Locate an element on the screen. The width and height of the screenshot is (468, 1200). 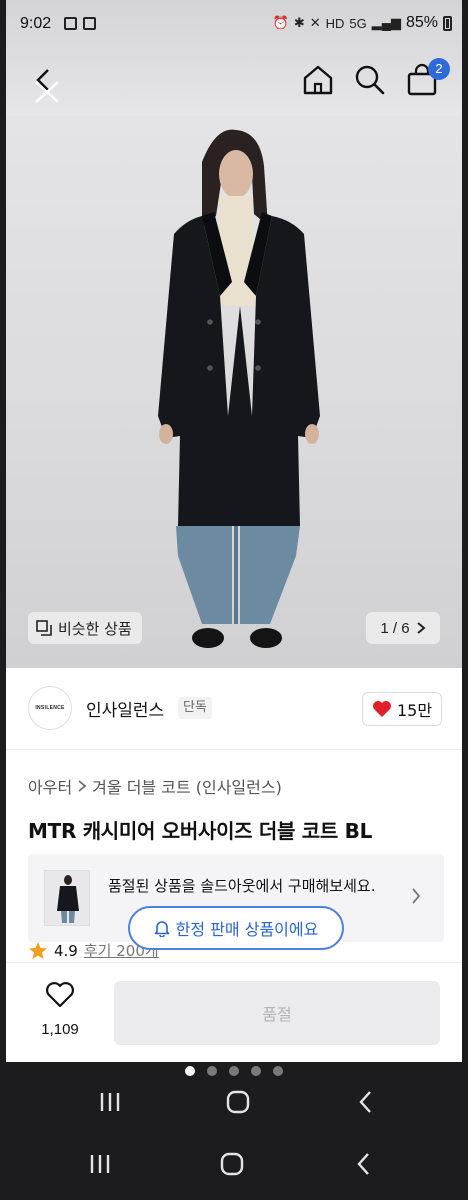
brand-like-button: 15만 is located at coordinates (402, 709).